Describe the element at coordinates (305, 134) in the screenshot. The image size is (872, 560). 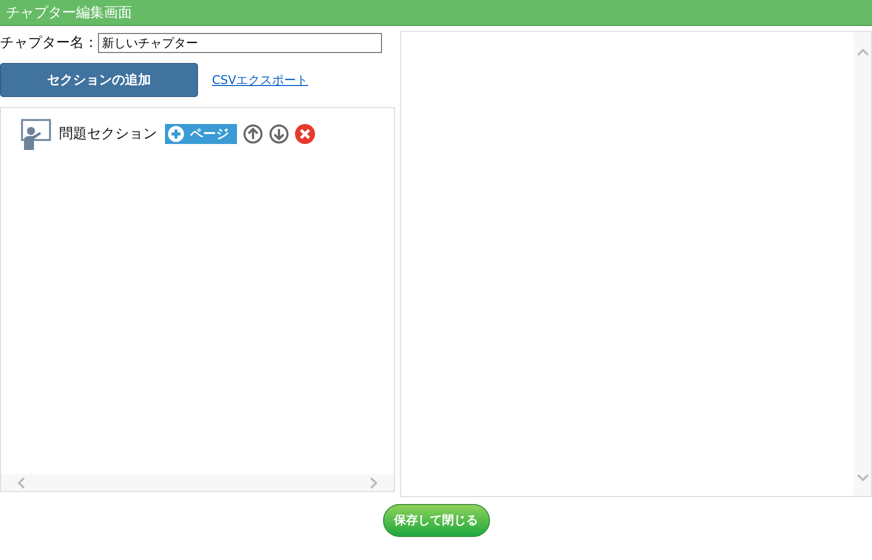
I see `delete-icon` at that location.